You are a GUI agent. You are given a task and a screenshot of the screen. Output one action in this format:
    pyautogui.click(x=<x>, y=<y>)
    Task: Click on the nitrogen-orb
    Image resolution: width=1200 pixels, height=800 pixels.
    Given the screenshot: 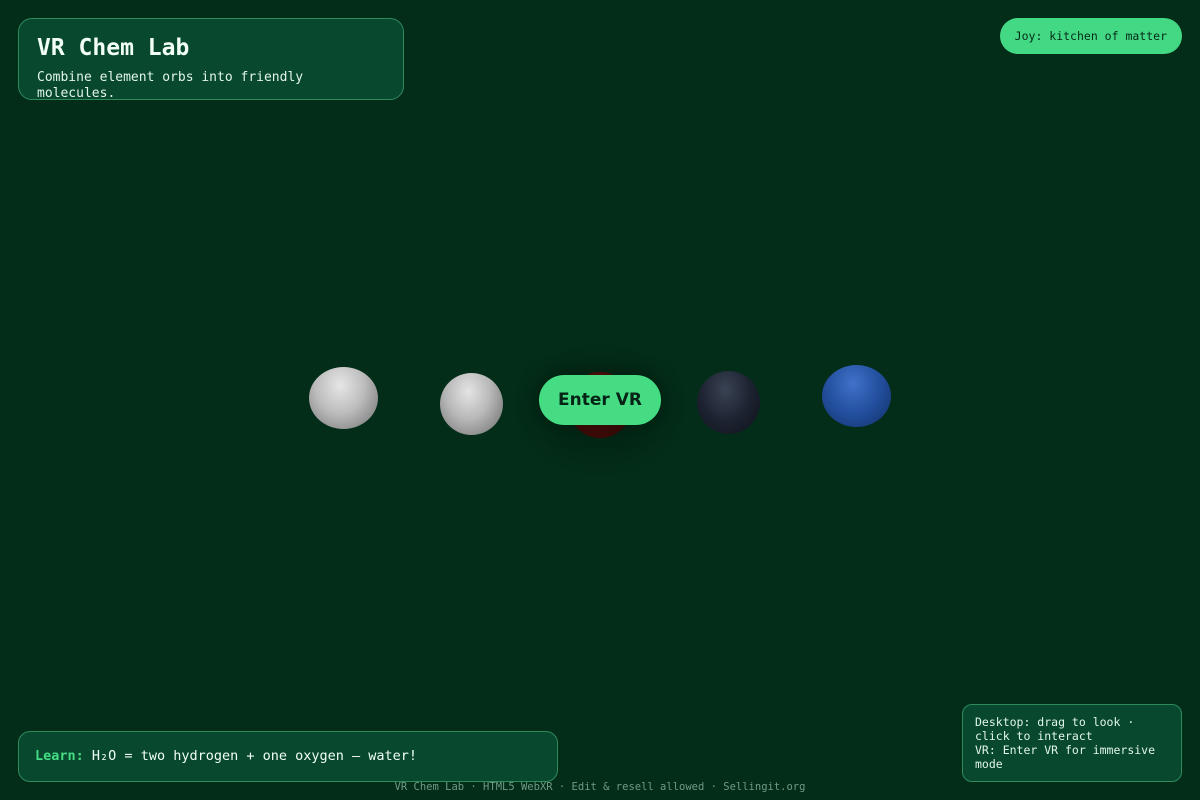 What is the action you would take?
    pyautogui.click(x=856, y=396)
    